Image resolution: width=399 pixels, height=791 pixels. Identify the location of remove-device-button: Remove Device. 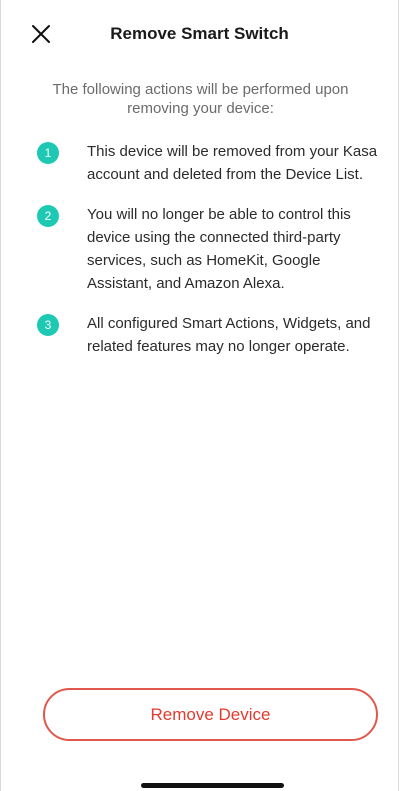
(210, 714).